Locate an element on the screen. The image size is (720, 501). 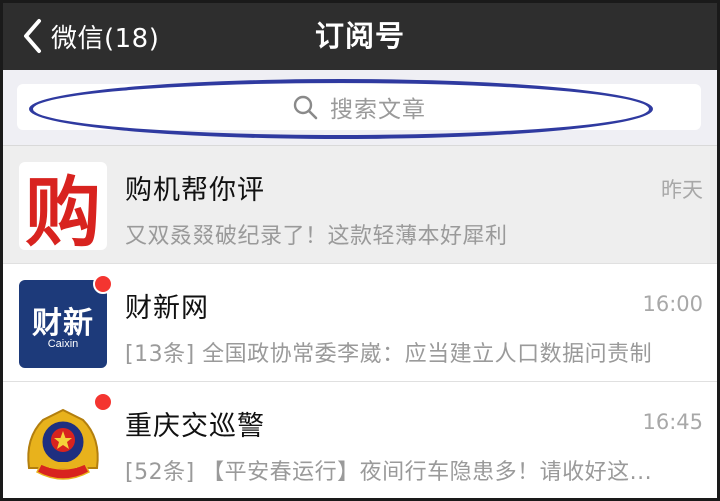
account-name: 购机帮你评 is located at coordinates (195, 190).